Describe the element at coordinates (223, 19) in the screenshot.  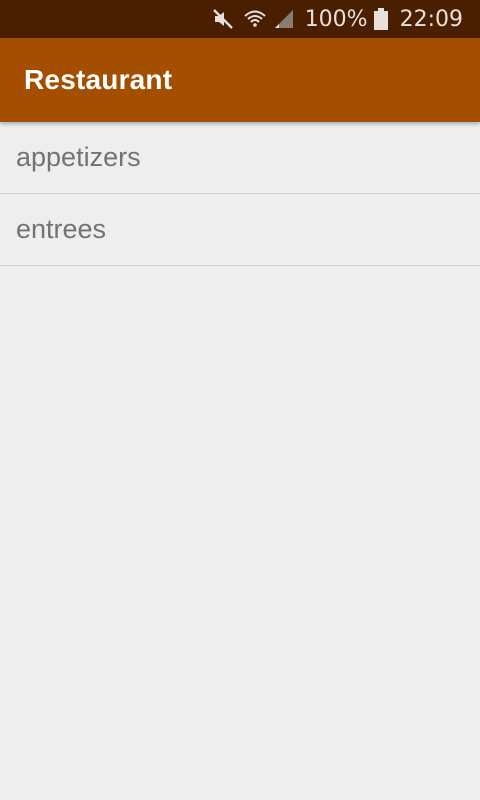
I see `mute-icon` at that location.